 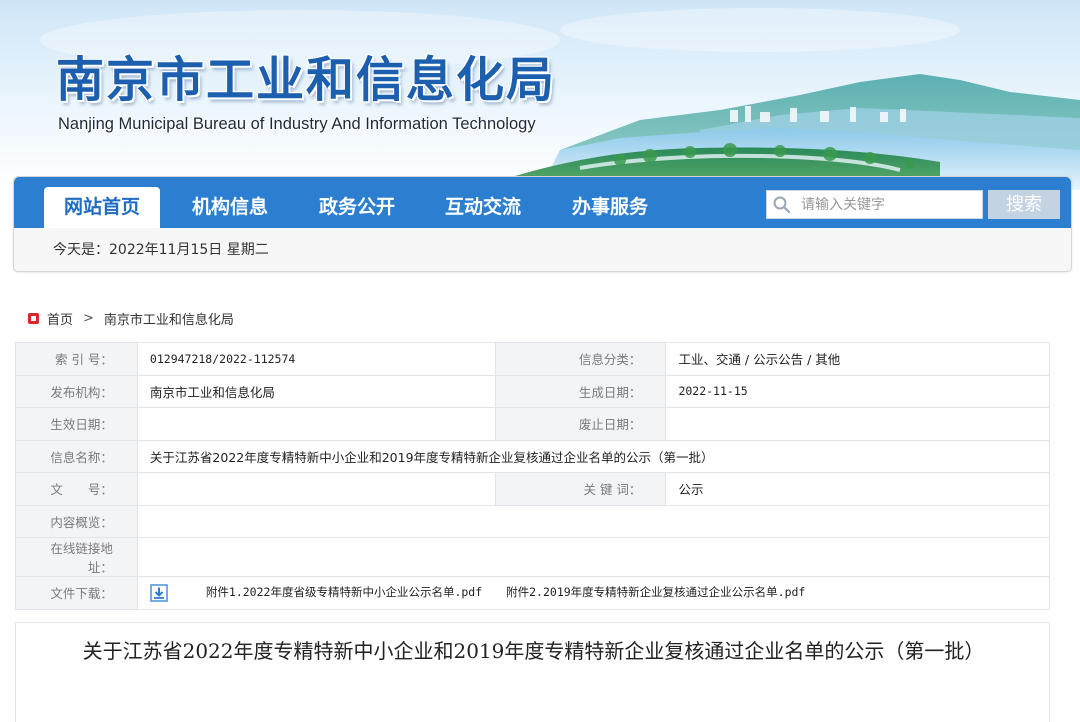 I want to click on breadcrumb-current: 南京市工业和信息化局, so click(x=169, y=318).